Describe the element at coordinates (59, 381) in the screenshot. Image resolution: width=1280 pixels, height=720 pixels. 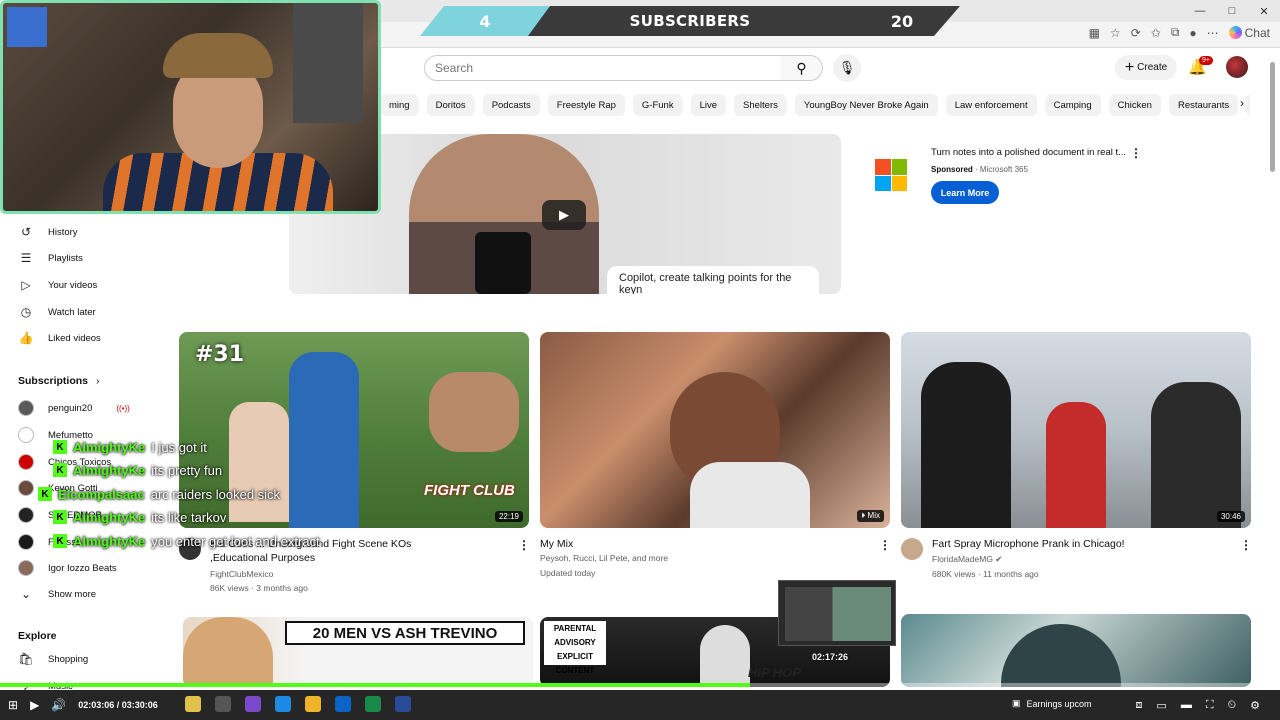
I see `subscriptions-heading: Subscriptions ›` at that location.